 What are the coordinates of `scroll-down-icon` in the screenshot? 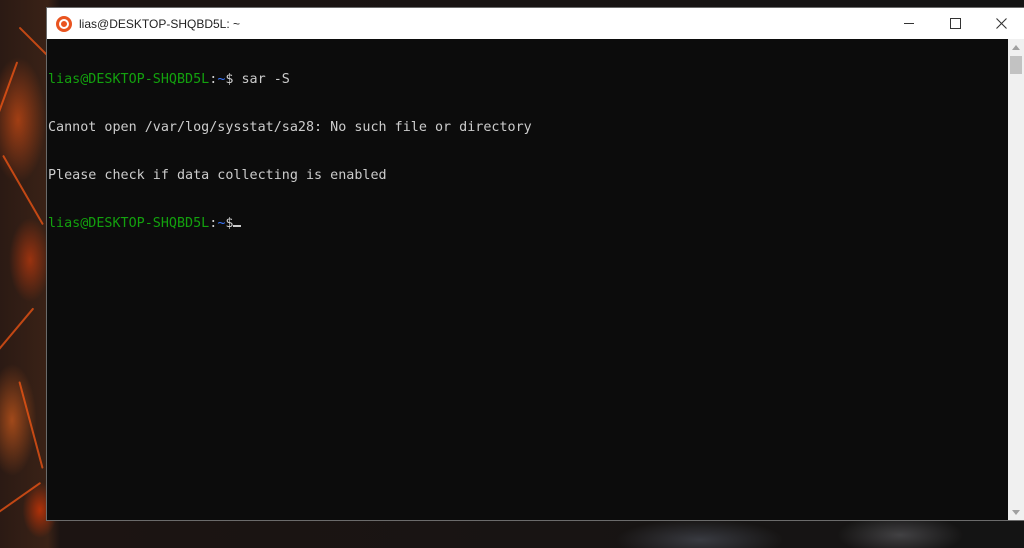 It's located at (1016, 512).